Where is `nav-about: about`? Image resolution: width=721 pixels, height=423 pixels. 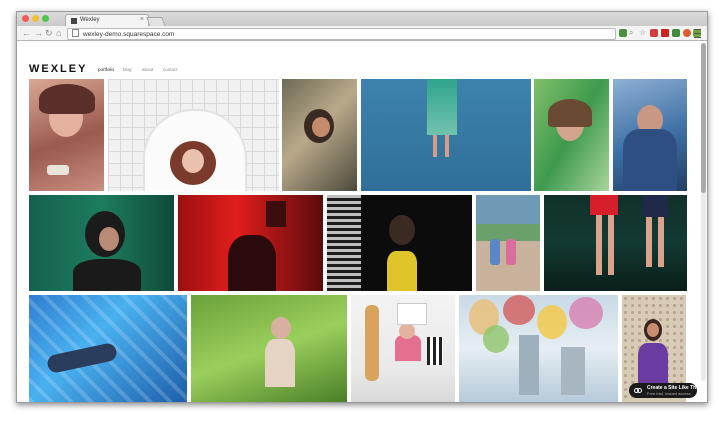 nav-about: about is located at coordinates (147, 69).